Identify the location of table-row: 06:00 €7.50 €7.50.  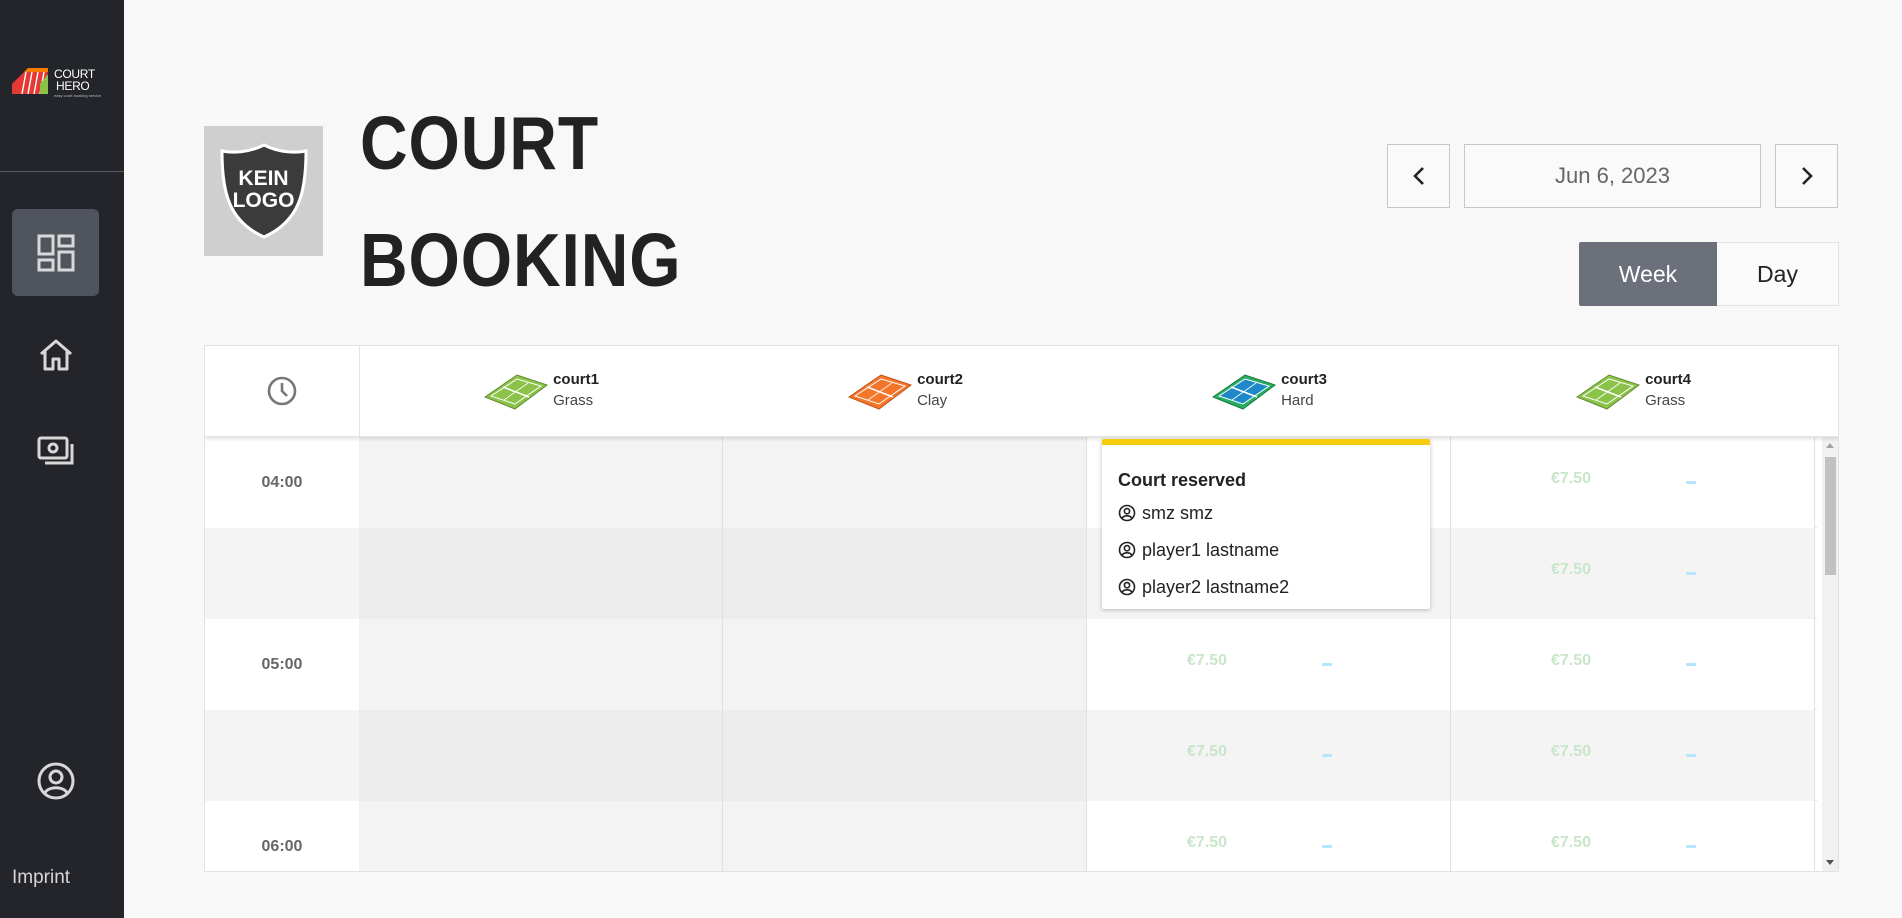
(1011, 836).